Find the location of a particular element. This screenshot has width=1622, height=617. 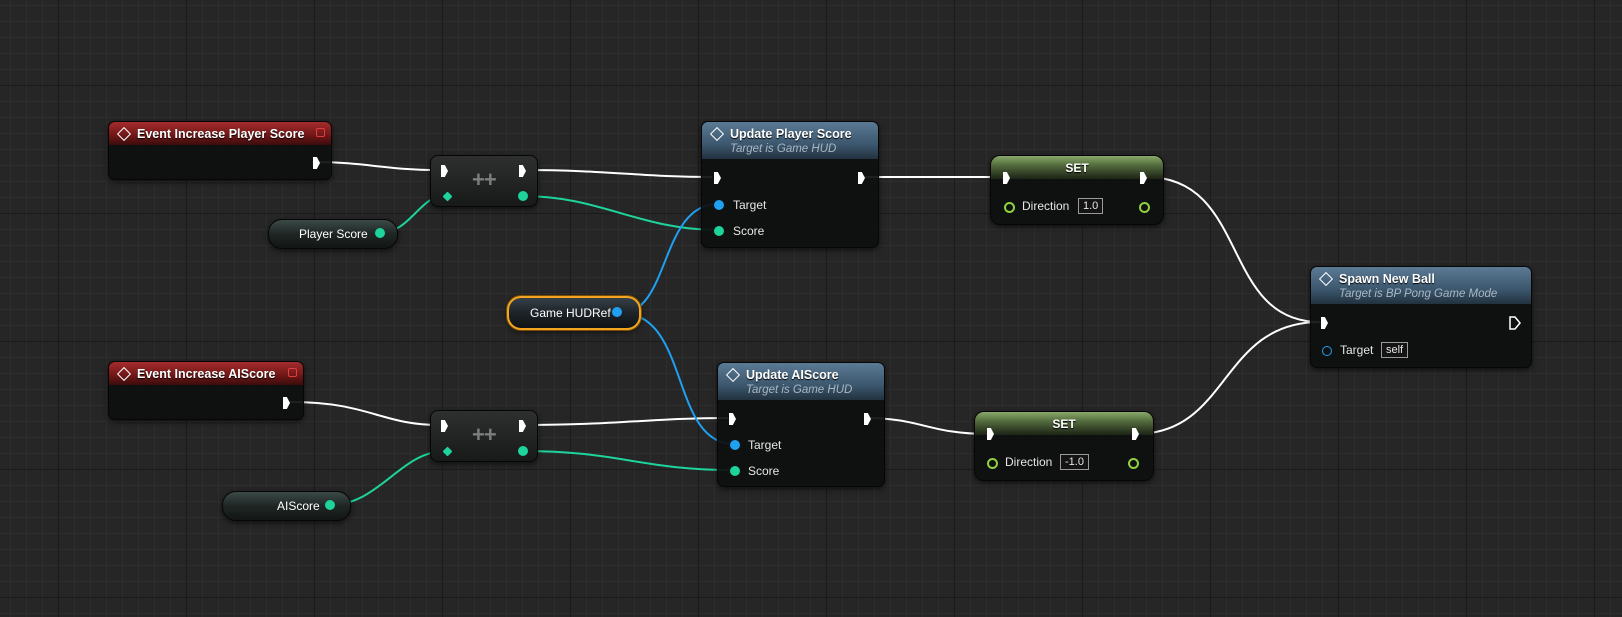

variable-label: Game HUDRef is located at coordinates (570, 313).